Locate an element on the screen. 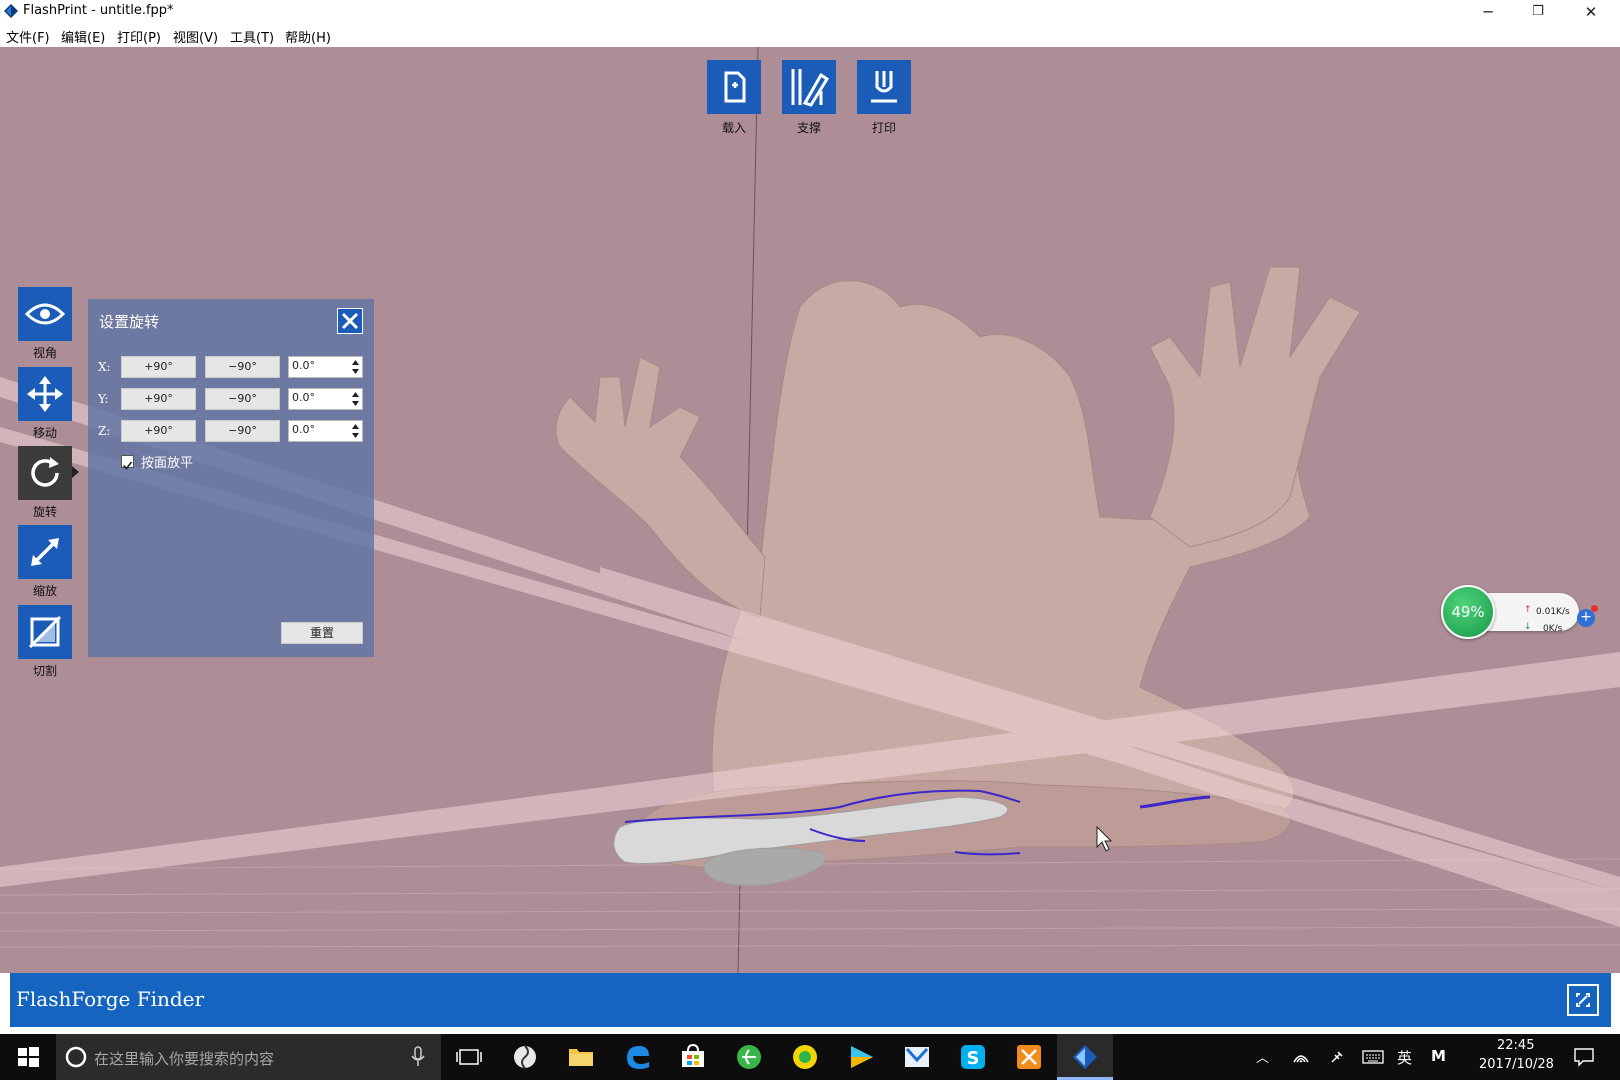 This screenshot has width=1620, height=1084. load-button is located at coordinates (734, 87).